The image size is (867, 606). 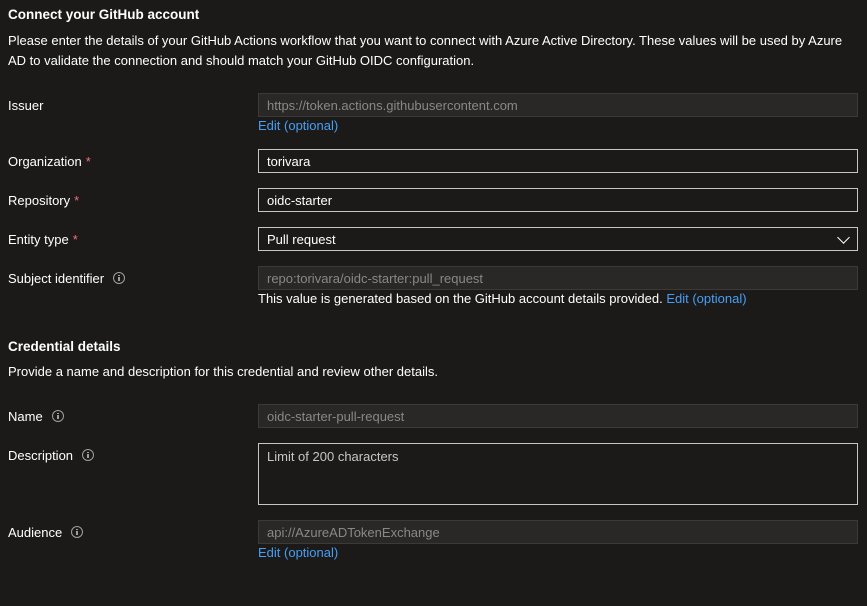 What do you see at coordinates (558, 239) in the screenshot?
I see `entity-type-dropdown: Pull request` at bounding box center [558, 239].